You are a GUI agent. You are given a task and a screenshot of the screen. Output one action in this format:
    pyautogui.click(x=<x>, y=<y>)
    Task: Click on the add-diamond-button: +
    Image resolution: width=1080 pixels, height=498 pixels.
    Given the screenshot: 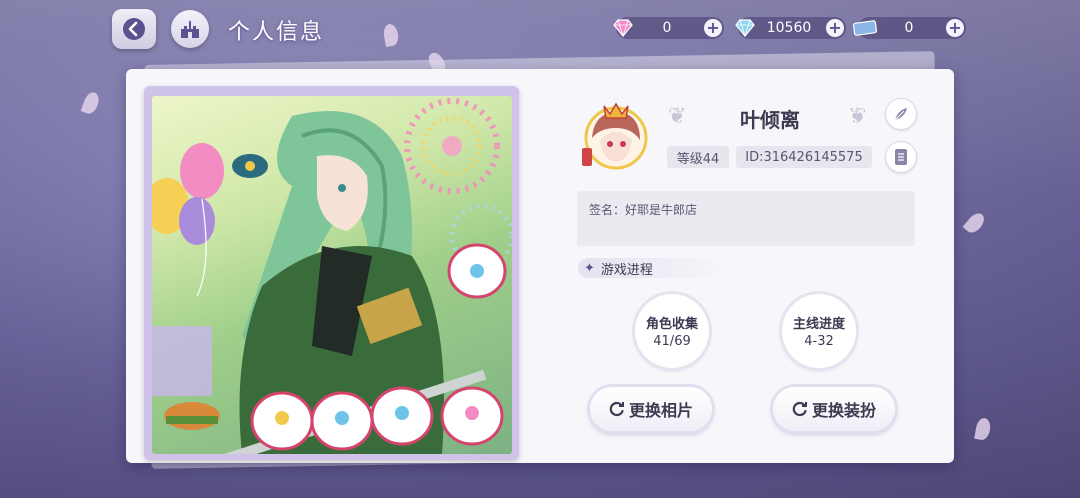 What is the action you would take?
    pyautogui.click(x=835, y=28)
    